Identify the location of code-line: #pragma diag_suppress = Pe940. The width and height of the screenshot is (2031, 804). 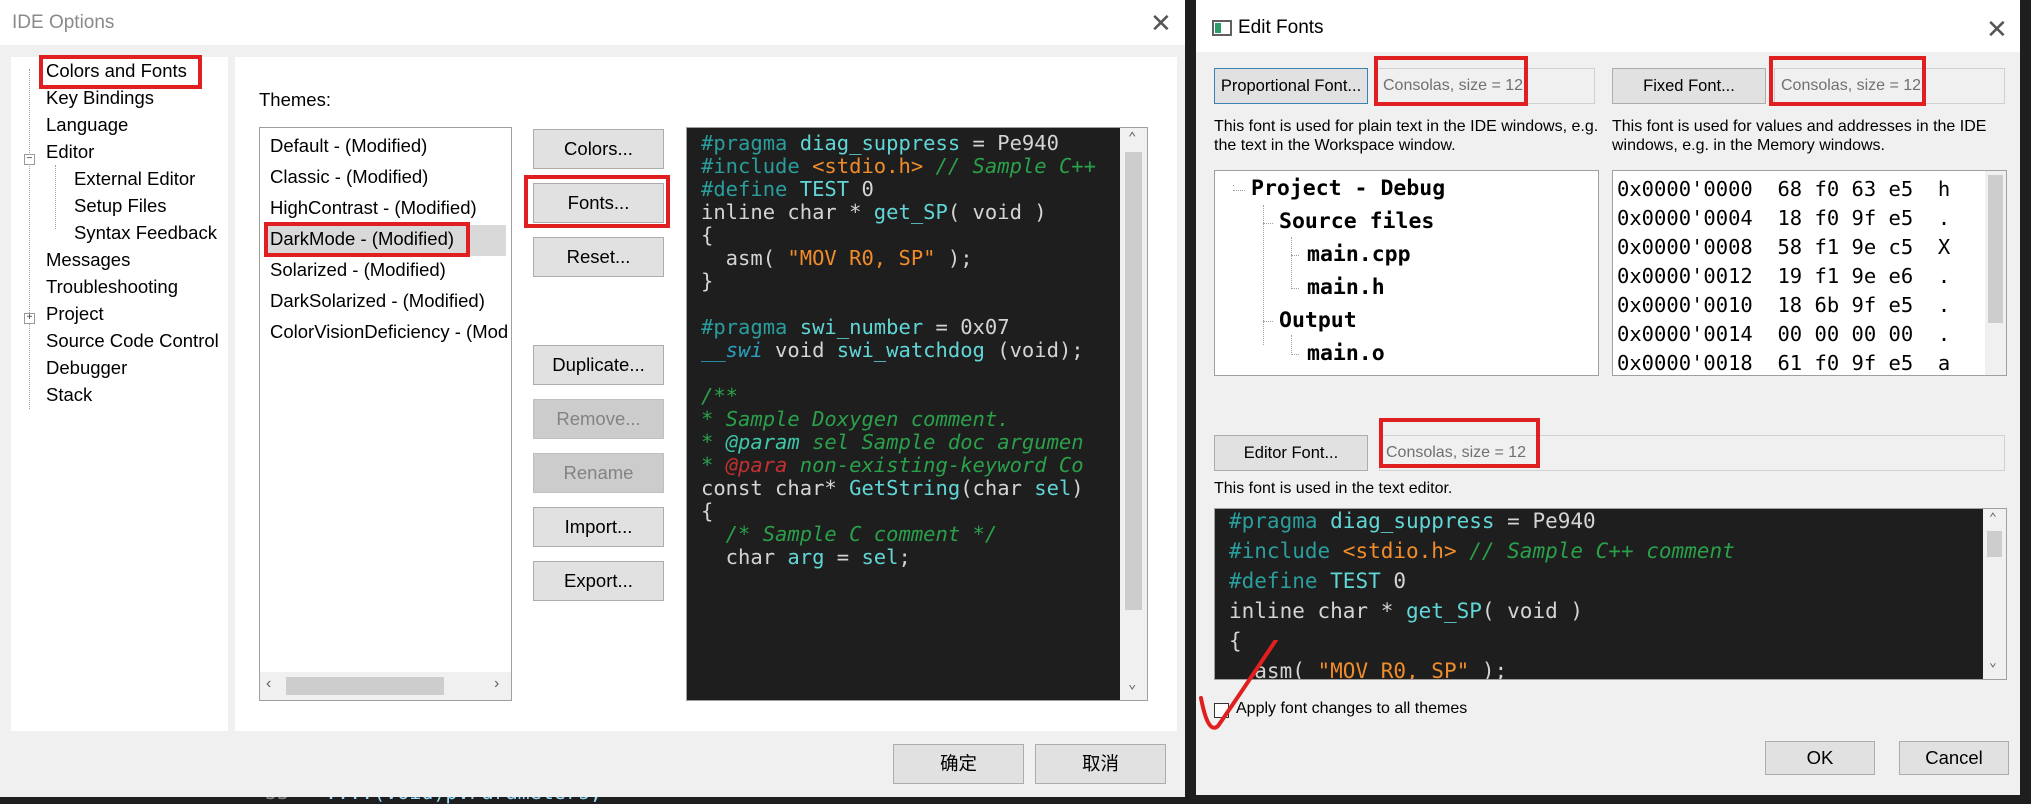
(1412, 522).